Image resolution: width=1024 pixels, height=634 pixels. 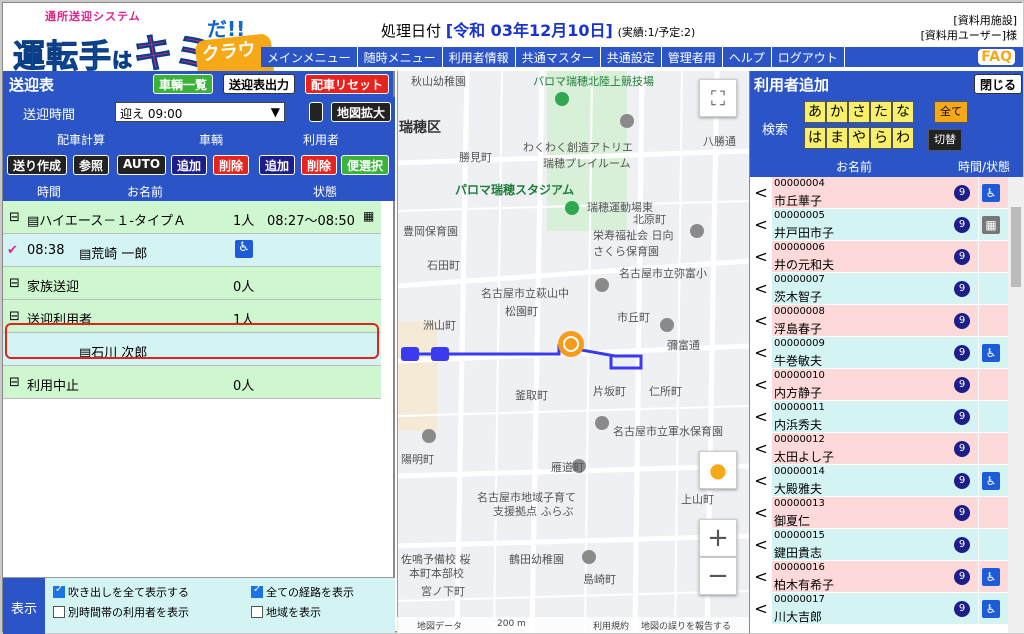 What do you see at coordinates (837, 112) in the screenshot?
I see `kana-button: か` at bounding box center [837, 112].